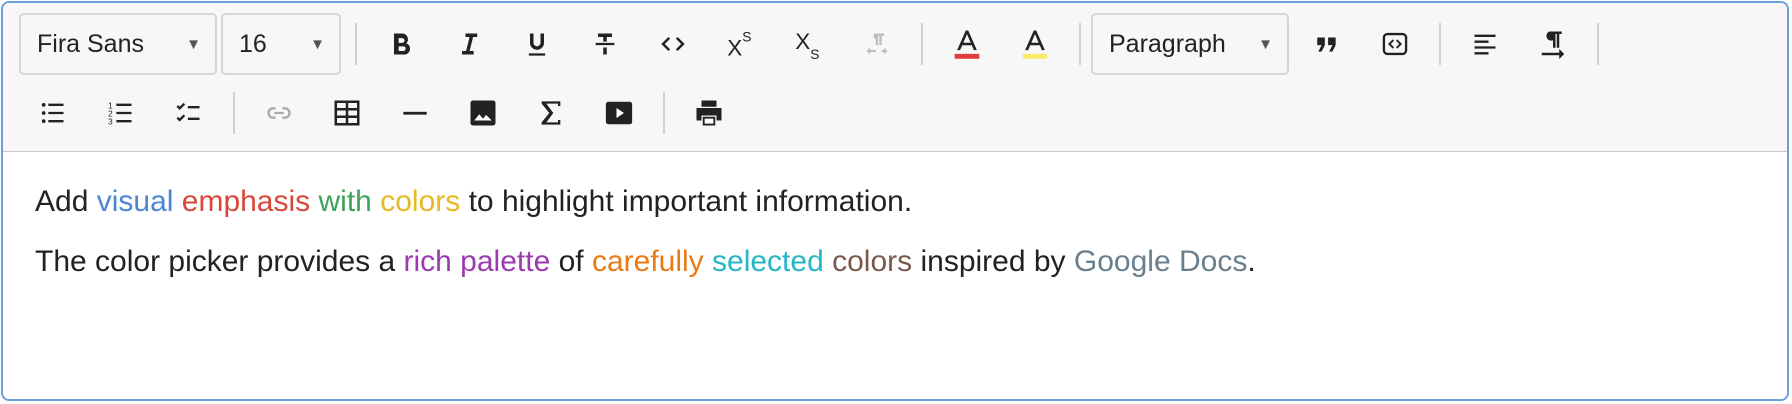  Describe the element at coordinates (1167, 43) in the screenshot. I see `block-format-value: Paragraph` at that location.